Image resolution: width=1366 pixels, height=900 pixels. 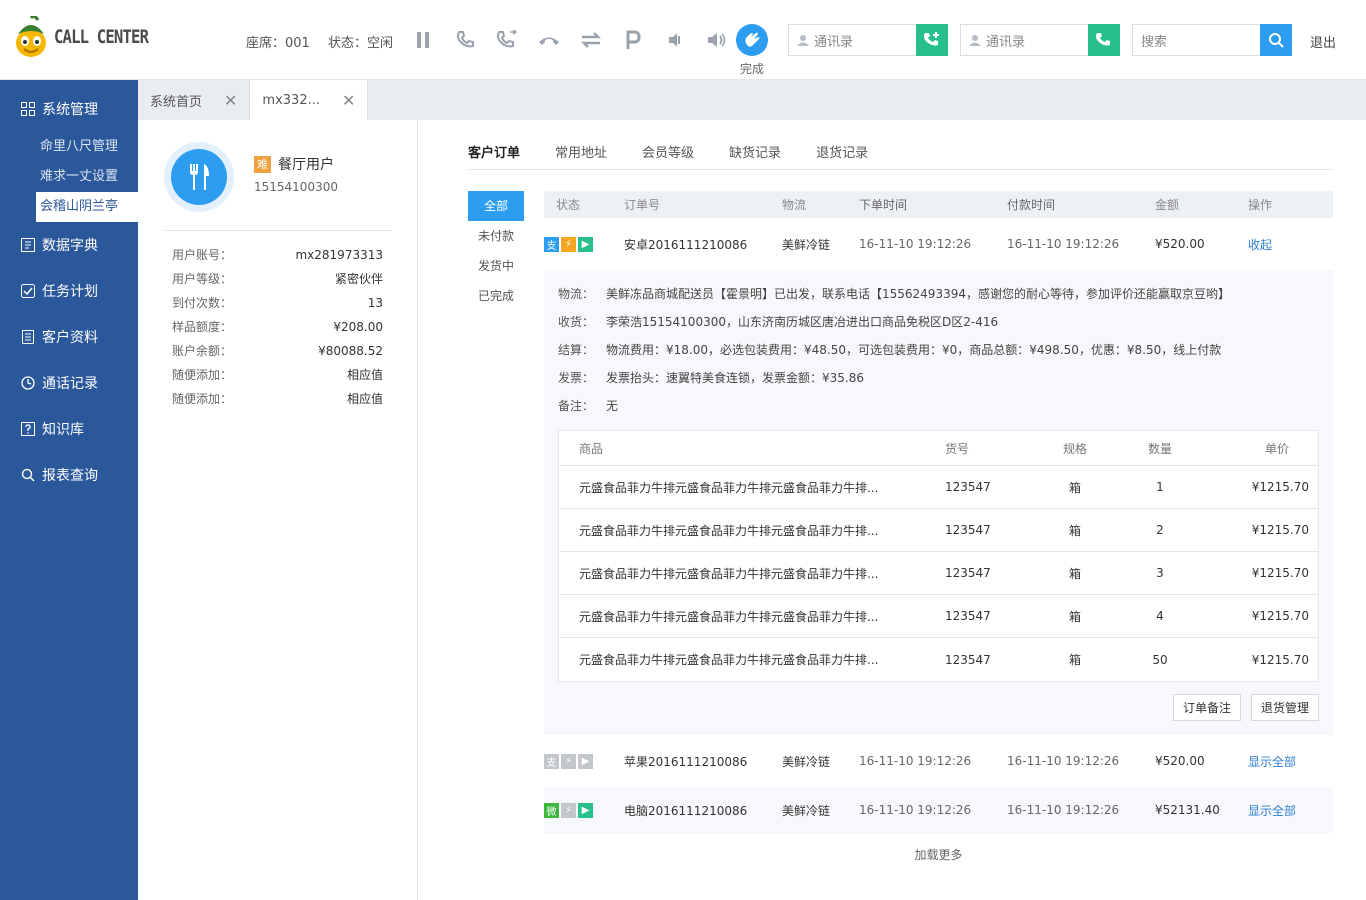 What do you see at coordinates (69, 383) in the screenshot?
I see `sidebar-item-call-log: 通话记录` at bounding box center [69, 383].